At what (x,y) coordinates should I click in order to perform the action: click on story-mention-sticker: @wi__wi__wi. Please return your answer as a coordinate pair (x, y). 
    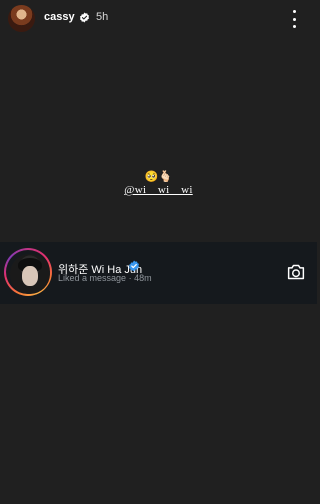
    Looking at the image, I should click on (158, 192).